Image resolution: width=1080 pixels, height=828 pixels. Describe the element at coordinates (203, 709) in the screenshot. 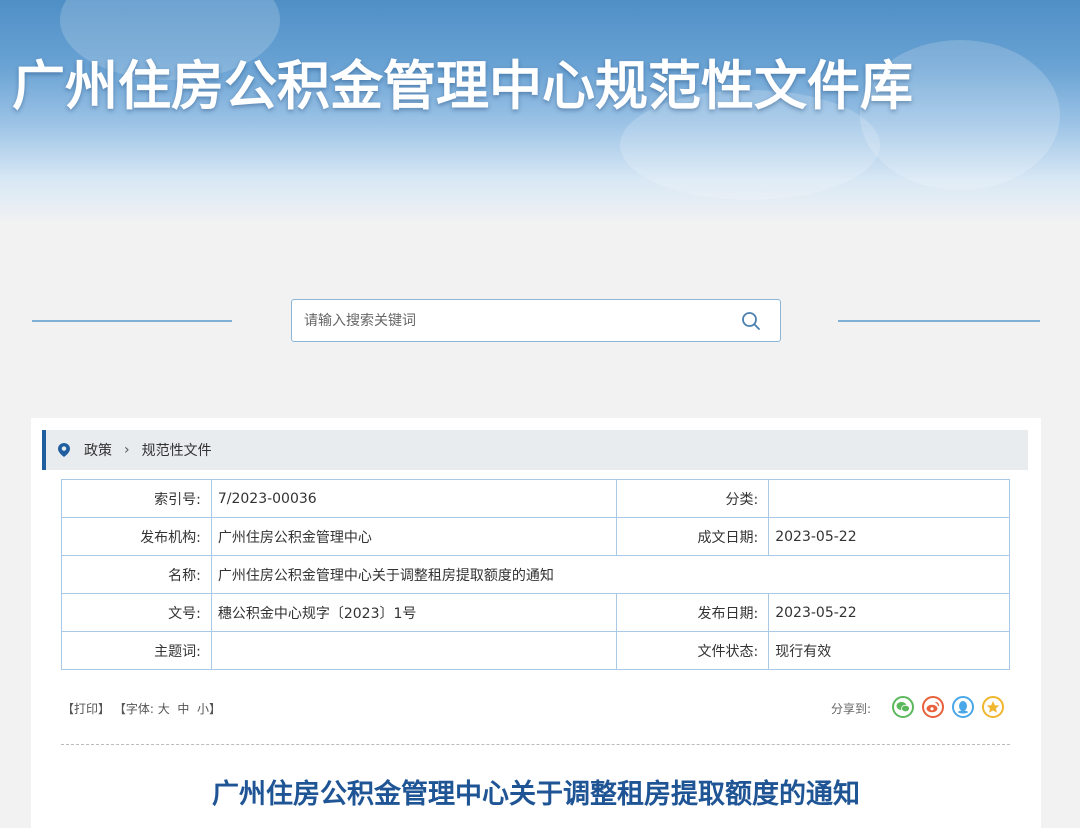

I see `font-small-link: 小` at that location.